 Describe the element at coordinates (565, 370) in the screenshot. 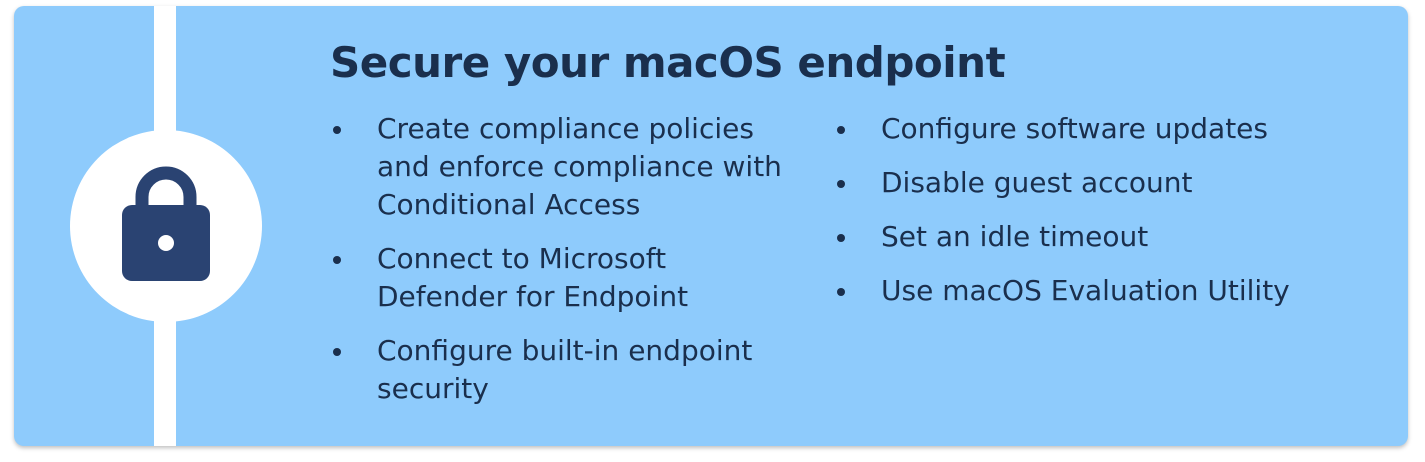

I see `list-item: Configure built-in endpoint security` at that location.